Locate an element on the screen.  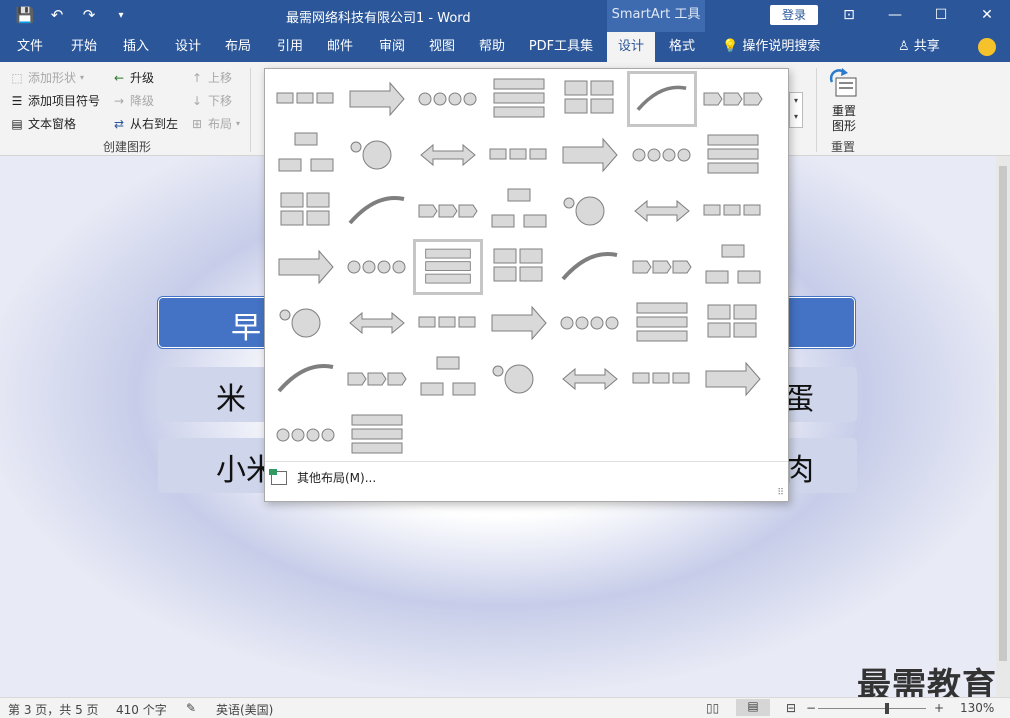
move-down-button: ↓ 下移 is located at coordinates (211, 100).